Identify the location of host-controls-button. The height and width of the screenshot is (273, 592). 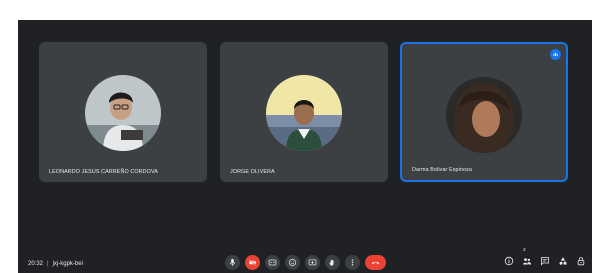
(581, 261).